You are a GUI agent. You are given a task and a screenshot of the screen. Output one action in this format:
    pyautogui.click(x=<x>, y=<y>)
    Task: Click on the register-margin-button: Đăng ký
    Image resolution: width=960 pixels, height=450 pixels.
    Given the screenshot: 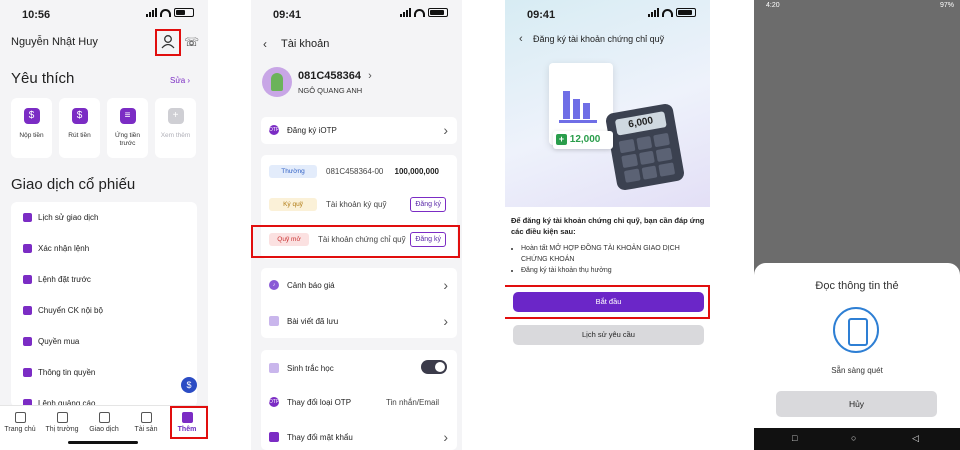 What is the action you would take?
    pyautogui.click(x=428, y=204)
    